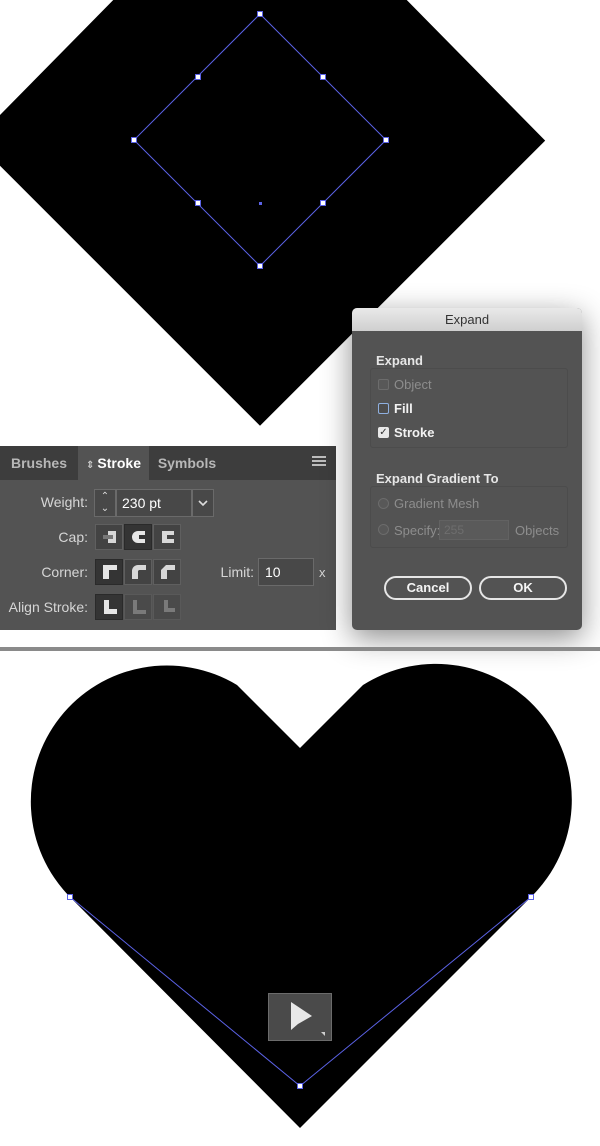 The width and height of the screenshot is (600, 1146). Describe the element at coordinates (322, 572) in the screenshot. I see `limit-suffix: x` at that location.